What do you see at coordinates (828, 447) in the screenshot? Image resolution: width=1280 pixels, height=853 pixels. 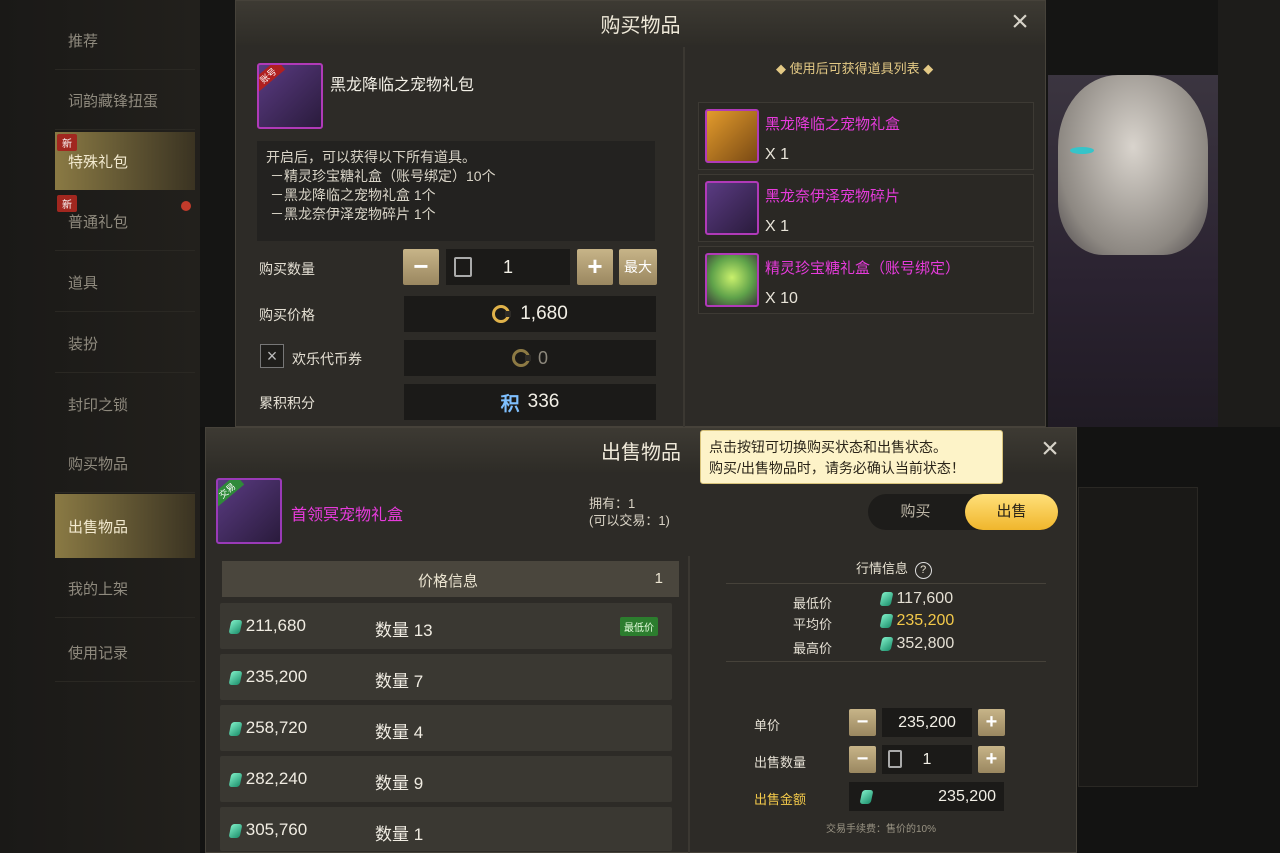 I see `tooltip-line: 点击按钮可切换购买状态和出售状态。` at bounding box center [828, 447].